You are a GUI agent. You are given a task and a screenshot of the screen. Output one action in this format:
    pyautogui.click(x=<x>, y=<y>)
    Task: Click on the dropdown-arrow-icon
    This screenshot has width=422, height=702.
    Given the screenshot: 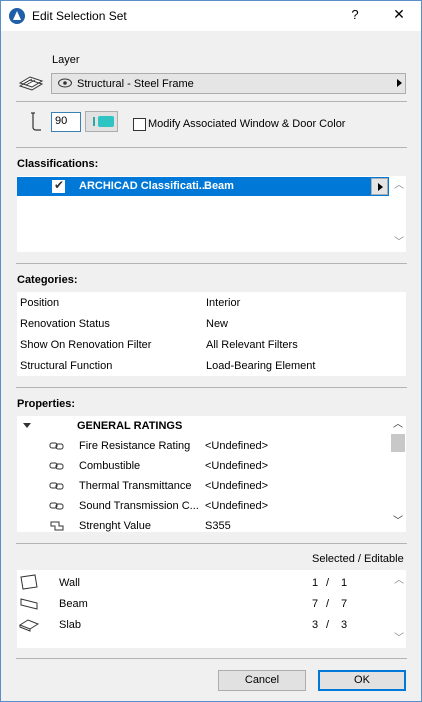 What is the action you would take?
    pyautogui.click(x=399, y=83)
    